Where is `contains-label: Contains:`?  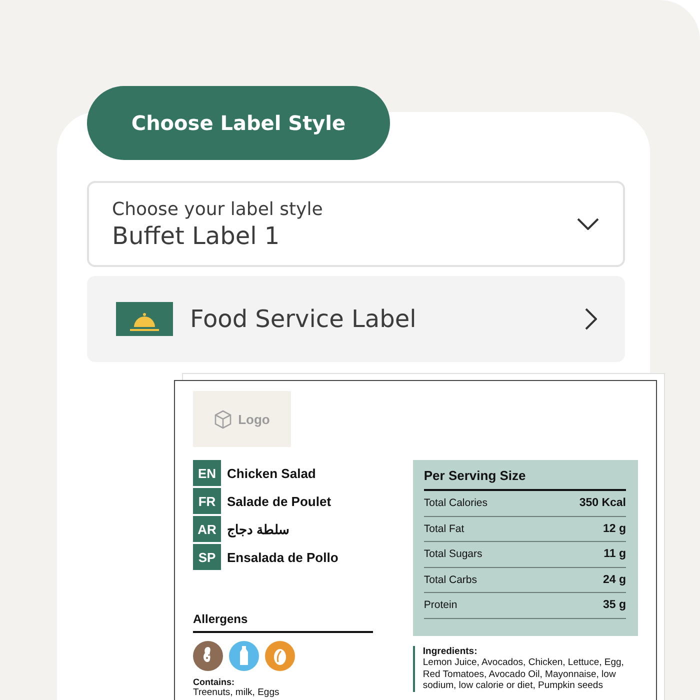 contains-label: Contains: is located at coordinates (214, 682).